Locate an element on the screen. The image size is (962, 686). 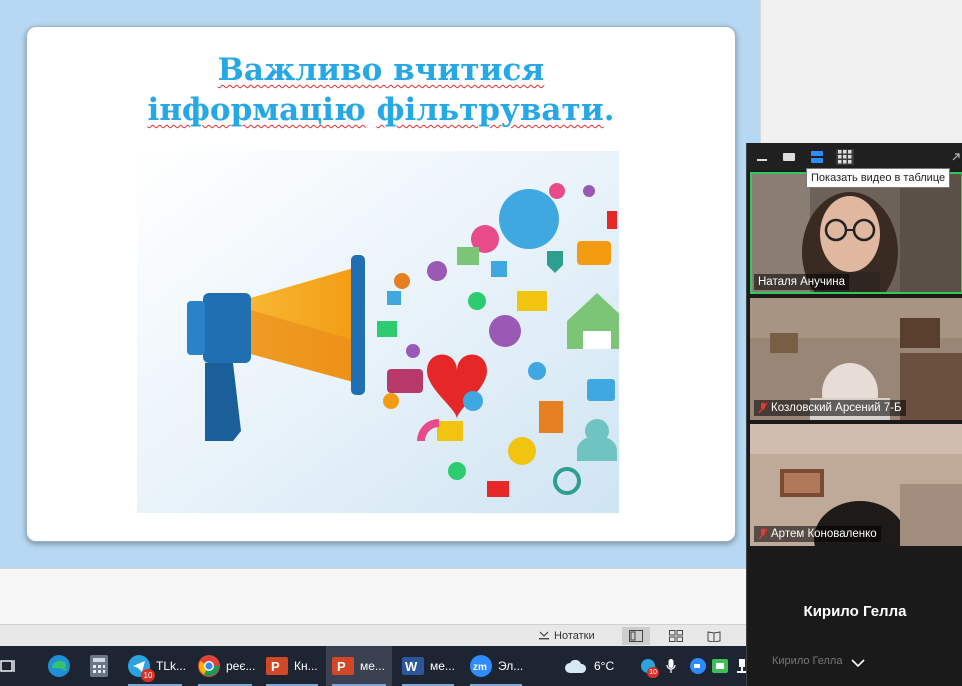
gallery-view-button is located at coordinates (845, 157).